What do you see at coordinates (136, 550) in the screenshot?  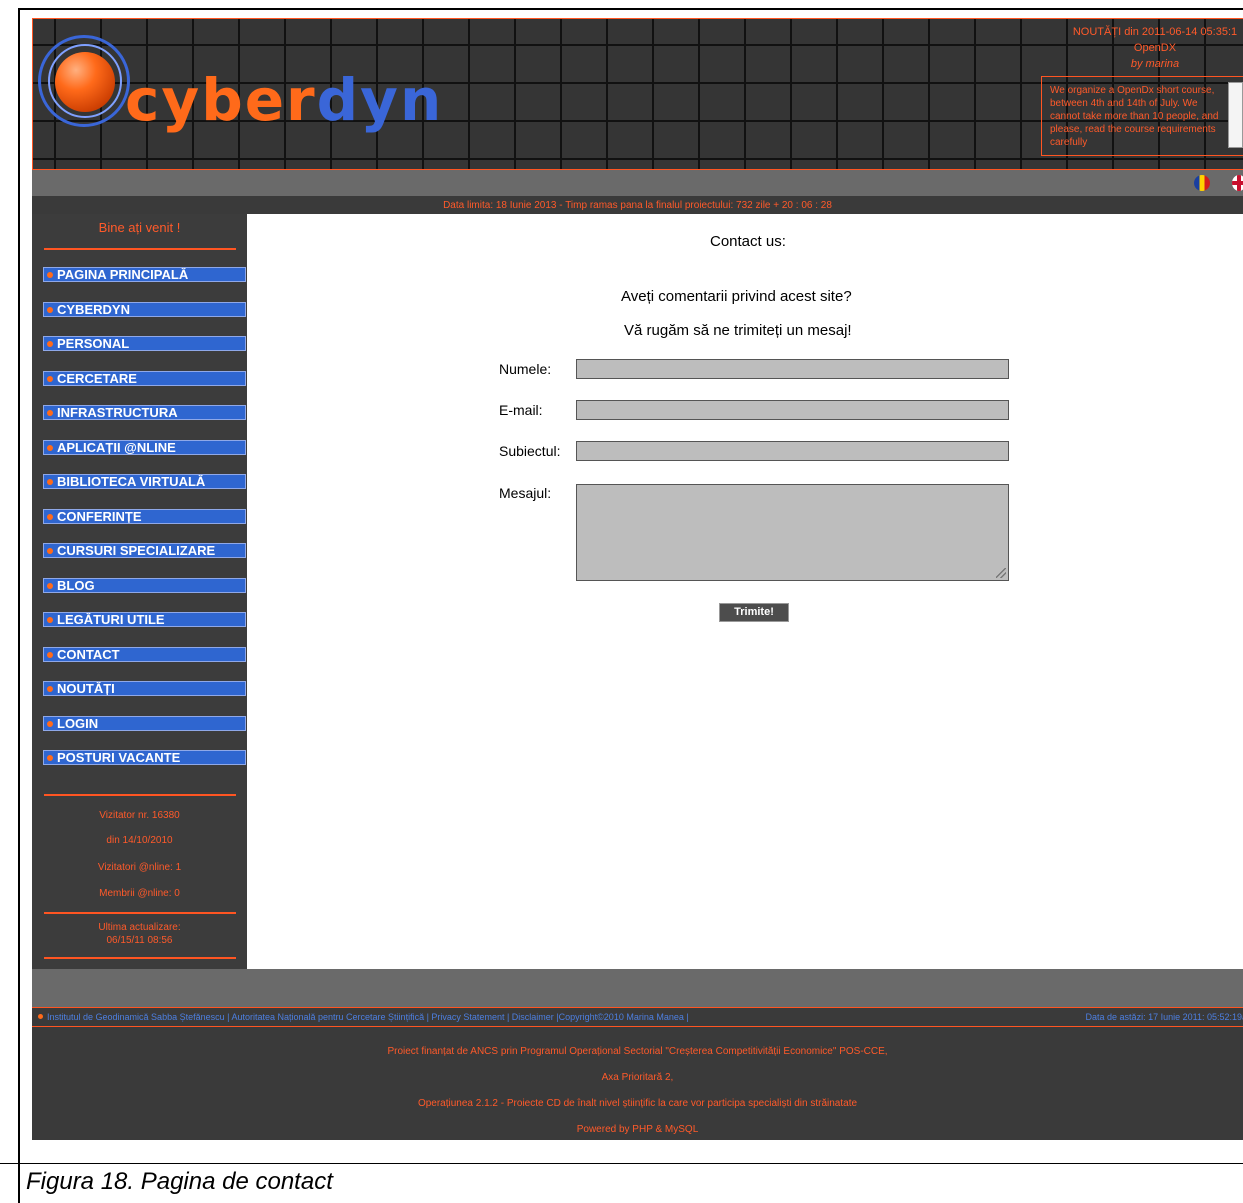 I see `menu-item-label: CURSURI SPECIALIZARE` at bounding box center [136, 550].